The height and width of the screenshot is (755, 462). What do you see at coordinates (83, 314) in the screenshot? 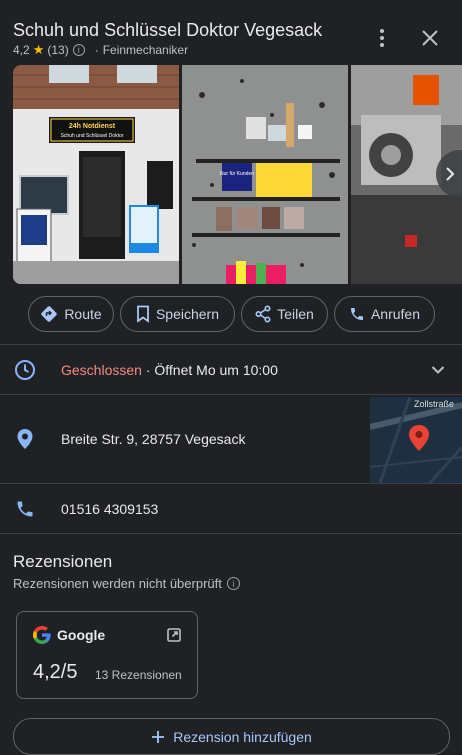
I see `route-label: Route` at bounding box center [83, 314].